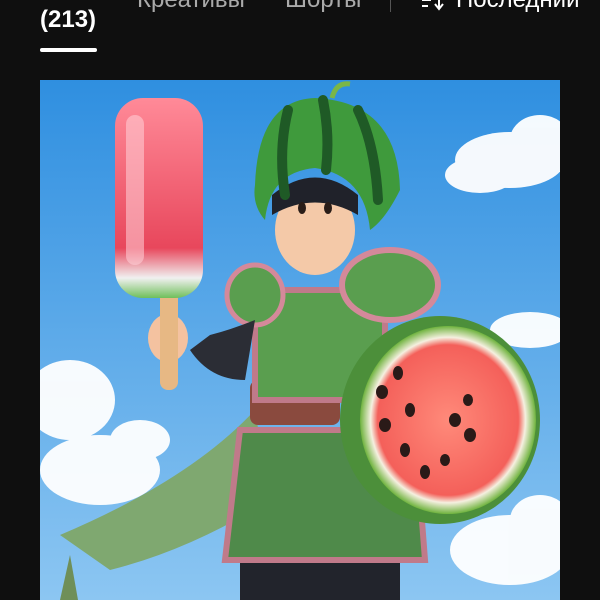 The width and height of the screenshot is (600, 600). What do you see at coordinates (433, 5) in the screenshot?
I see `sort-icon` at bounding box center [433, 5].